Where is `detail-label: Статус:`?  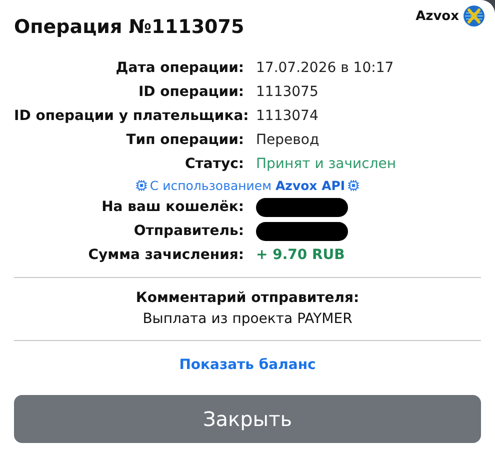
detail-label: Статус: is located at coordinates (214, 164).